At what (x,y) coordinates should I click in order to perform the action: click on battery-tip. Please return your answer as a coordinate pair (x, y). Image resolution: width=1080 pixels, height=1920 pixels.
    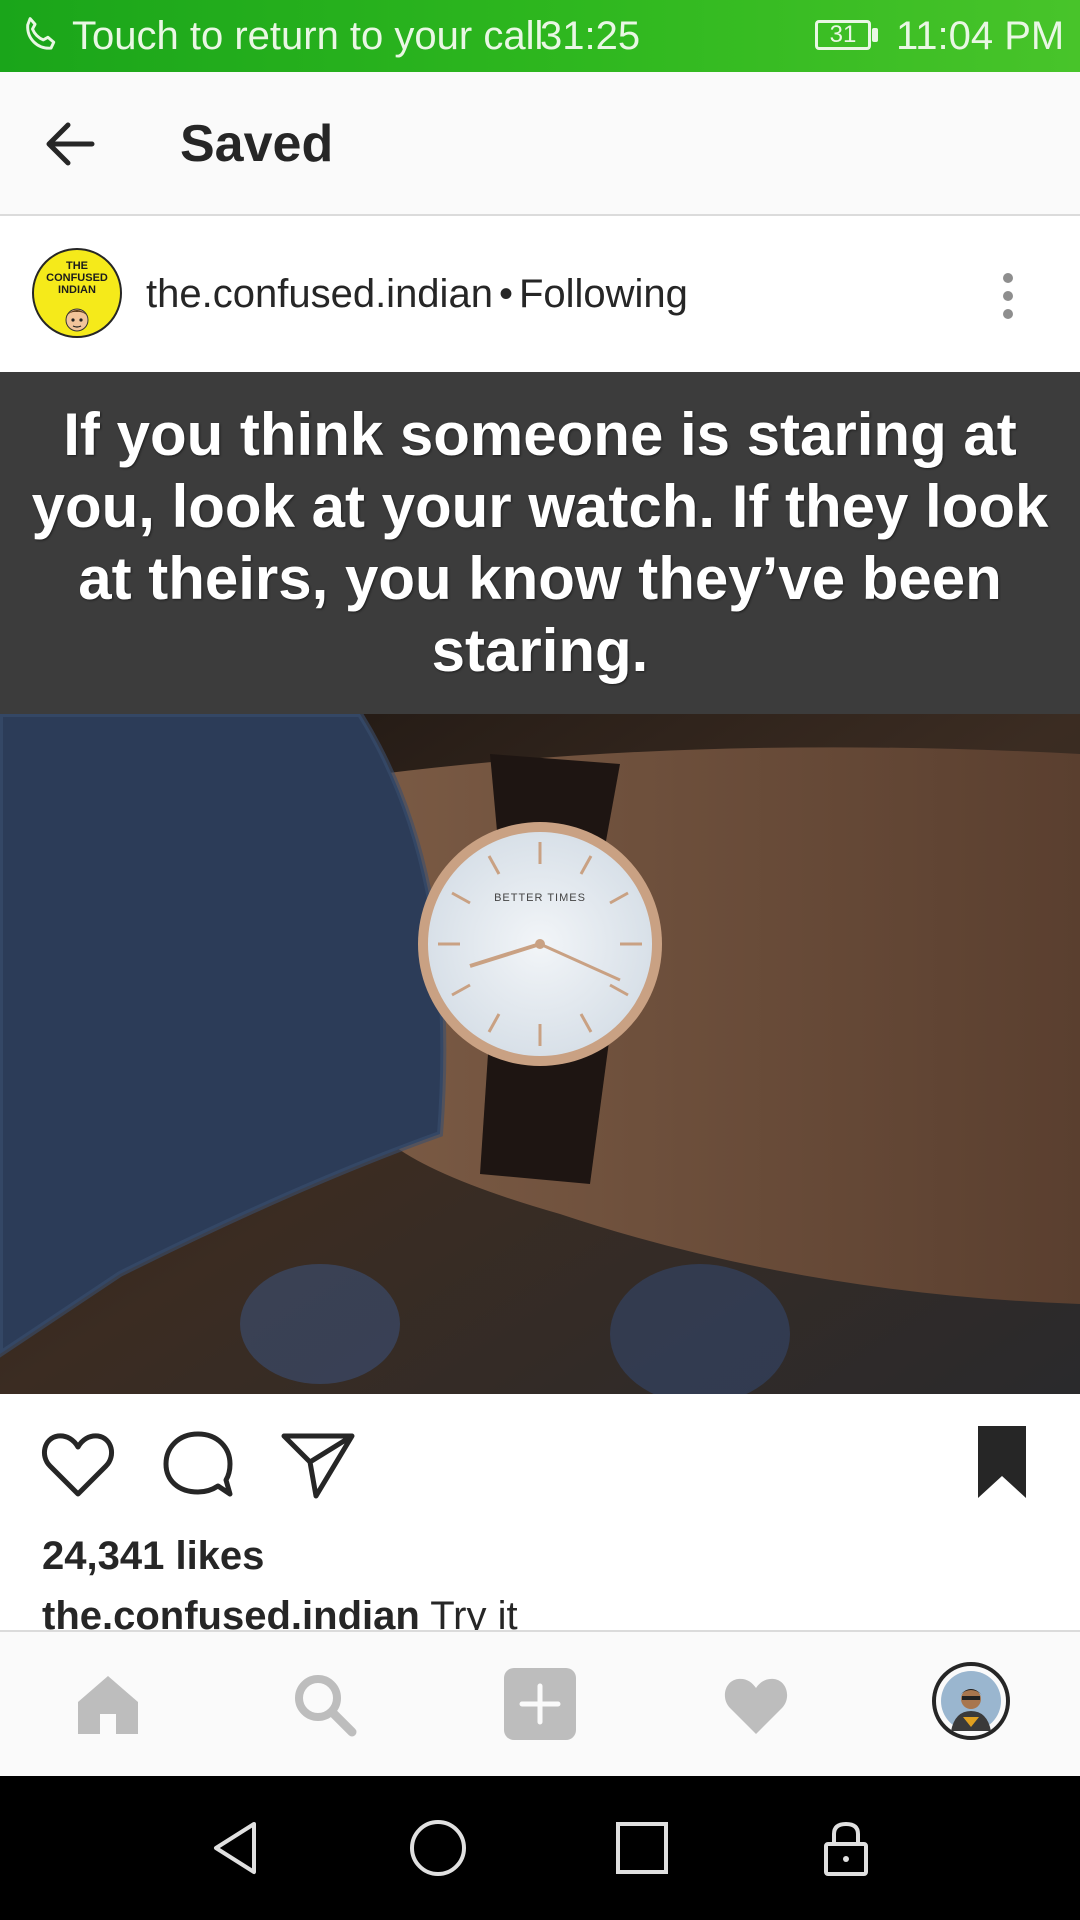
    Looking at the image, I should click on (875, 35).